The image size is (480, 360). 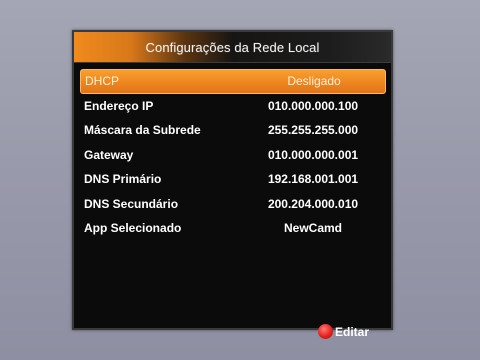 What do you see at coordinates (233, 204) in the screenshot?
I see `setting-row-secondary-dns: DNS Secundário 200.204.000.010` at bounding box center [233, 204].